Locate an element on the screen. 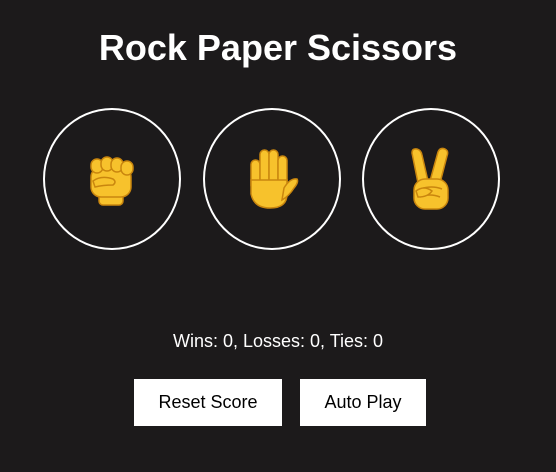 The width and height of the screenshot is (556, 472). fist-icon is located at coordinates (112, 179).